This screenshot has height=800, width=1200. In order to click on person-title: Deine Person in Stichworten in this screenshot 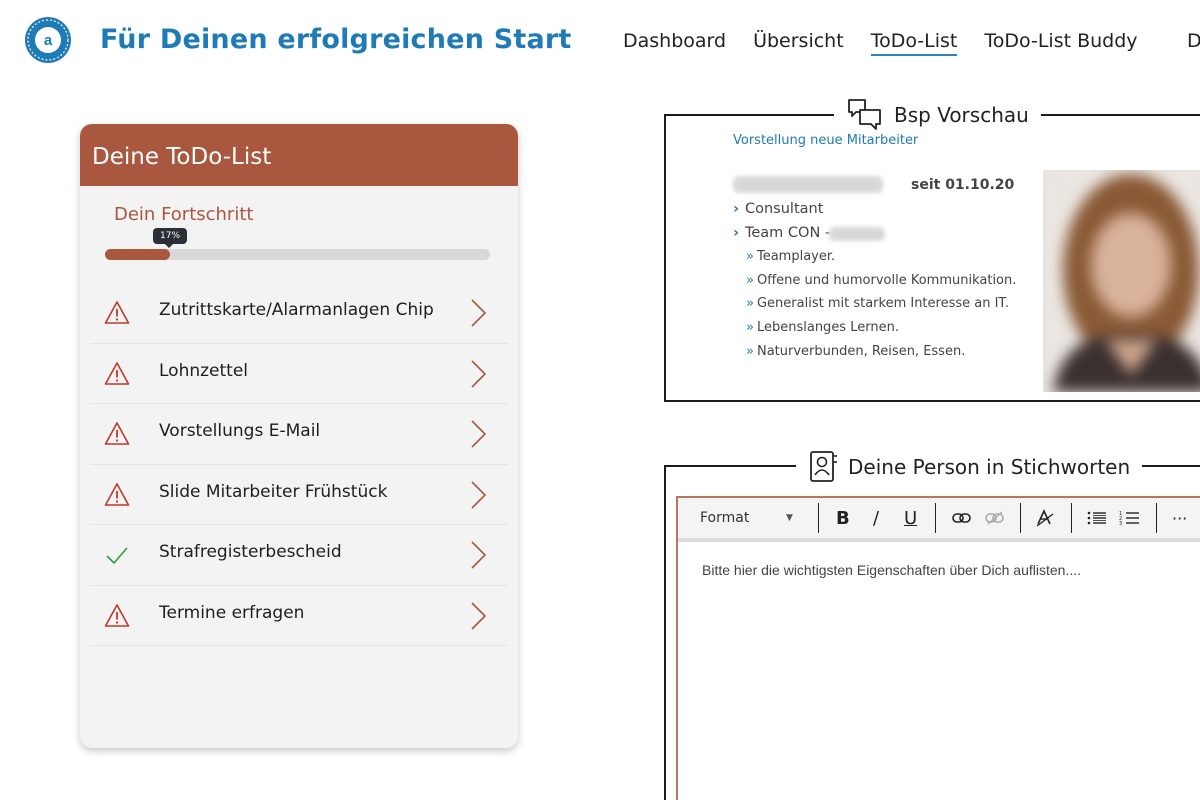, I will do `click(989, 467)`.